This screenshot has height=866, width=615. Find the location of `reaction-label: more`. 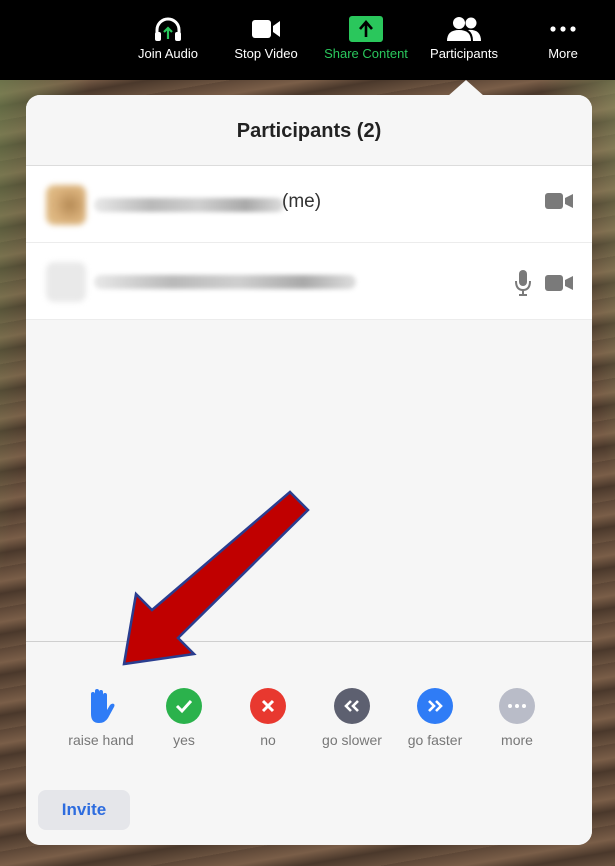

reaction-label: more is located at coordinates (517, 740).